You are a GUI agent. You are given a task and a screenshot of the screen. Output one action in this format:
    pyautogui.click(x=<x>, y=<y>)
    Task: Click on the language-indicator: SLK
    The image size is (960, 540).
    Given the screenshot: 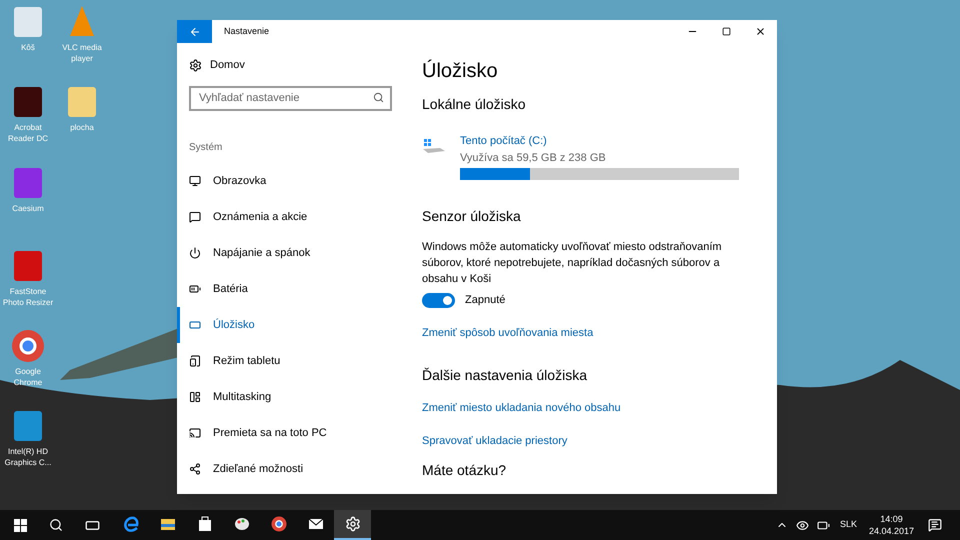 What is the action you would take?
    pyautogui.click(x=848, y=525)
    